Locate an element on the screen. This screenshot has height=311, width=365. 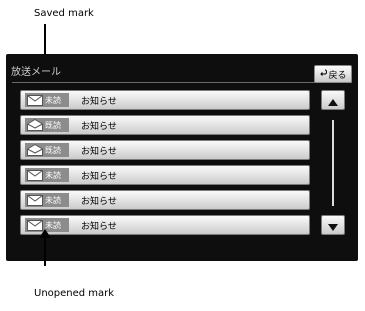
return-arrow-icon is located at coordinates (323, 74).